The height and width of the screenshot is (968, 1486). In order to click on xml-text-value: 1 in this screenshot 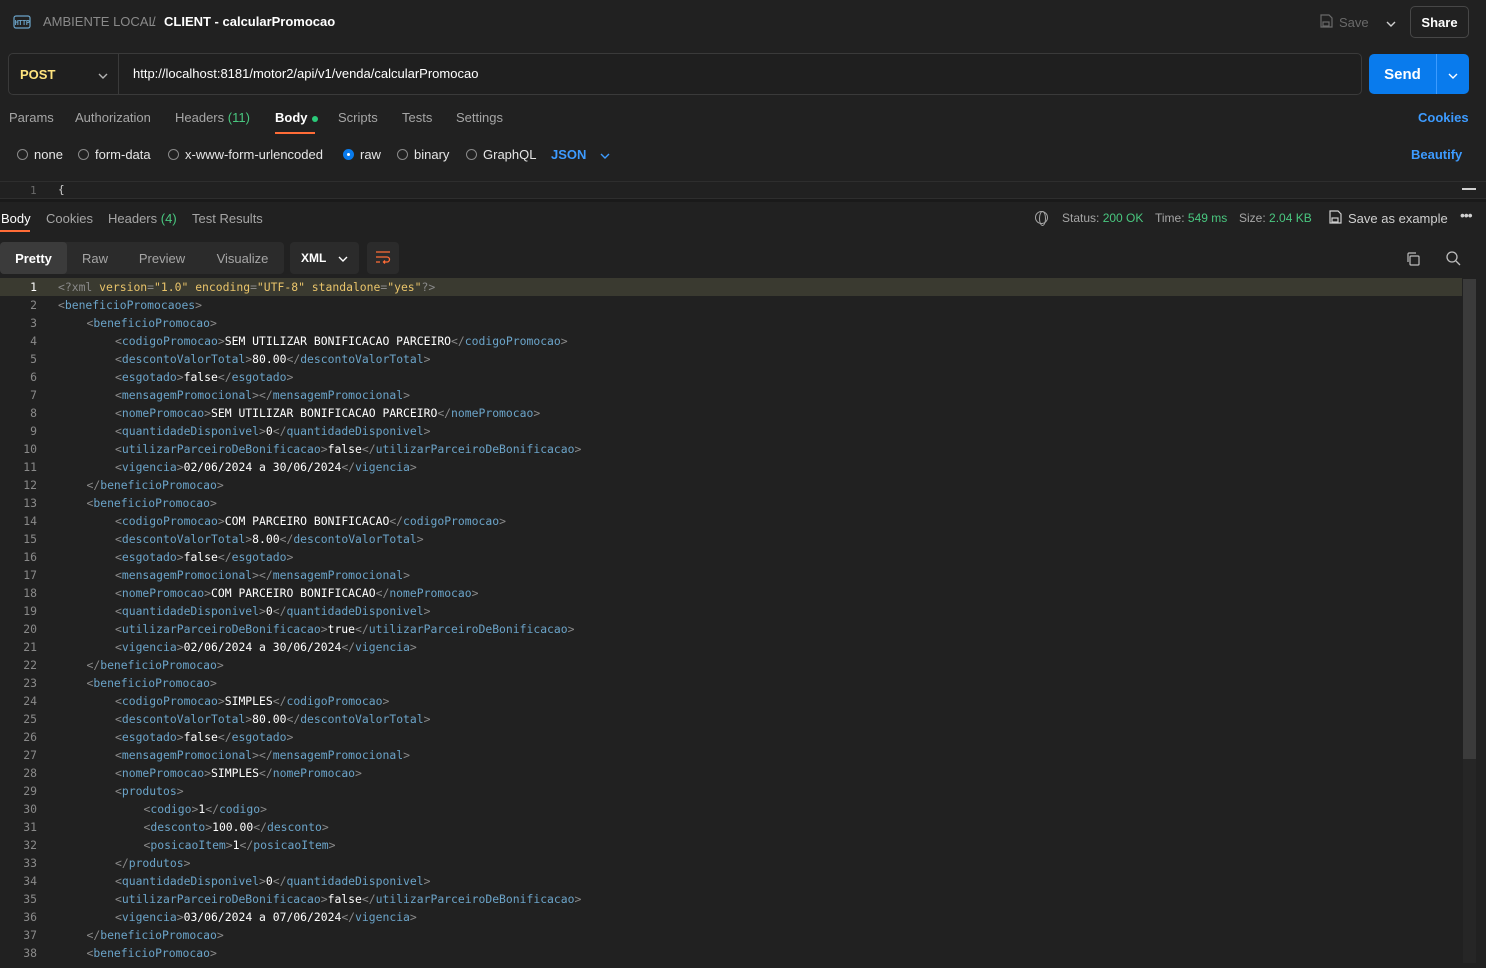, I will do `click(236, 845)`.